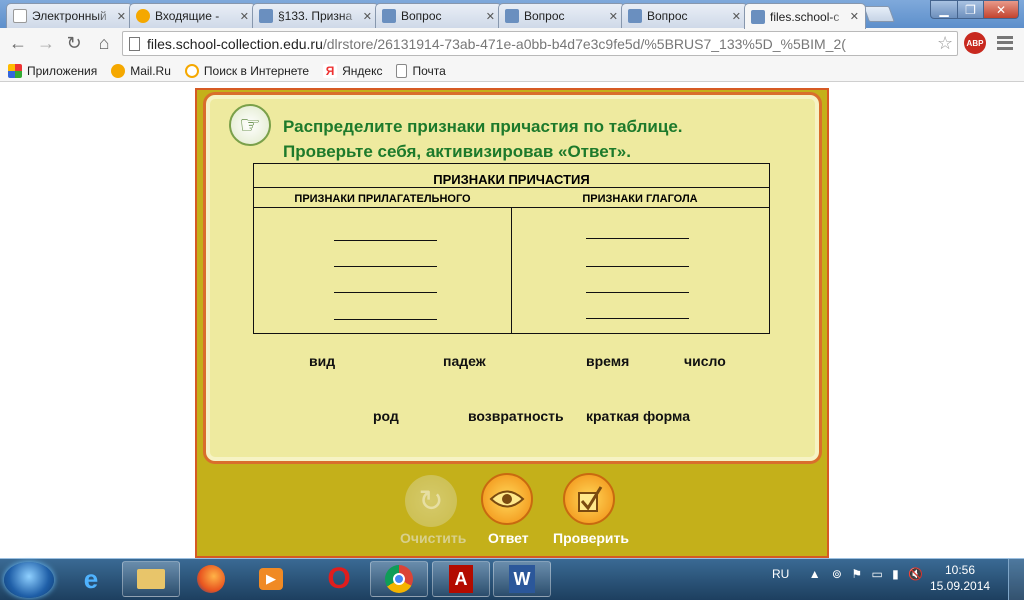  Describe the element at coordinates (1005, 43) in the screenshot. I see `menu-icon` at that location.